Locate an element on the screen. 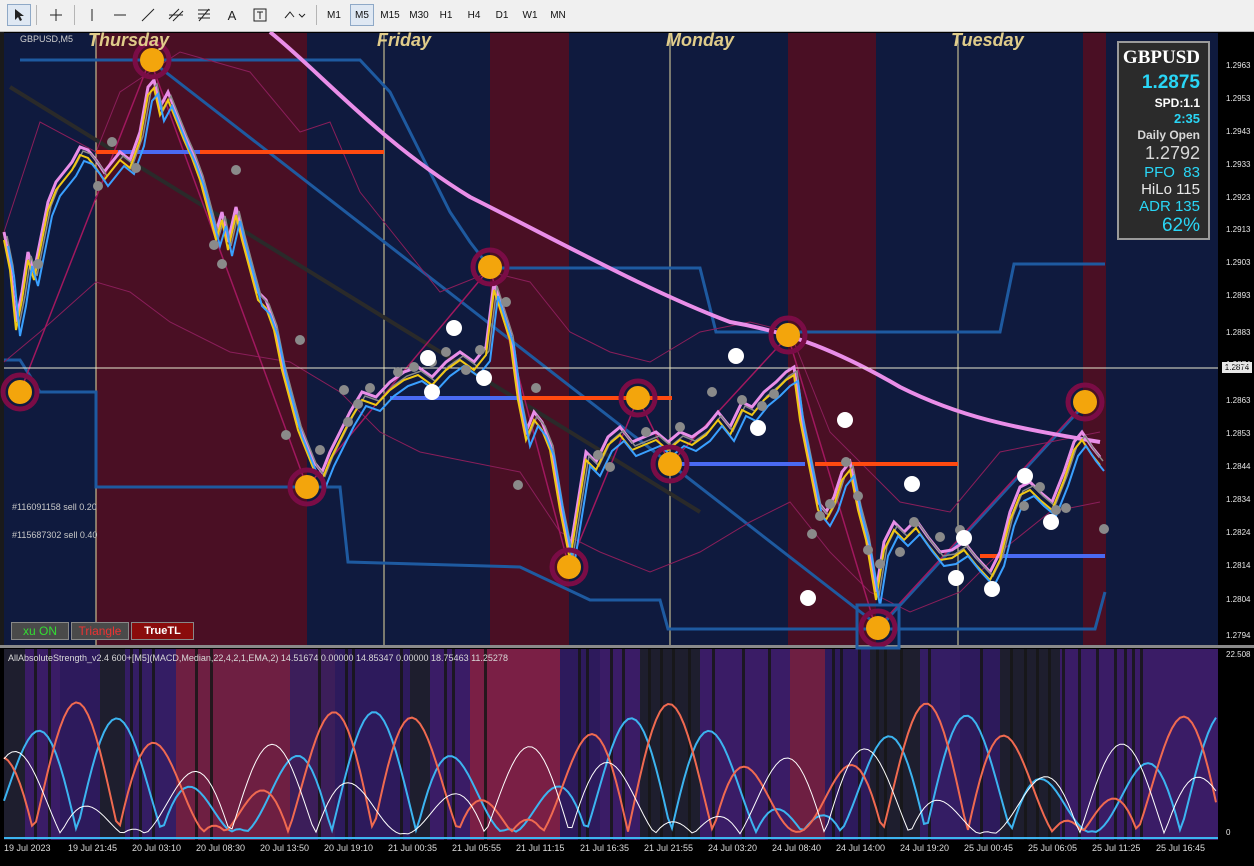 The height and width of the screenshot is (866, 1254). timeframe-button-m5: M5 is located at coordinates (362, 15).